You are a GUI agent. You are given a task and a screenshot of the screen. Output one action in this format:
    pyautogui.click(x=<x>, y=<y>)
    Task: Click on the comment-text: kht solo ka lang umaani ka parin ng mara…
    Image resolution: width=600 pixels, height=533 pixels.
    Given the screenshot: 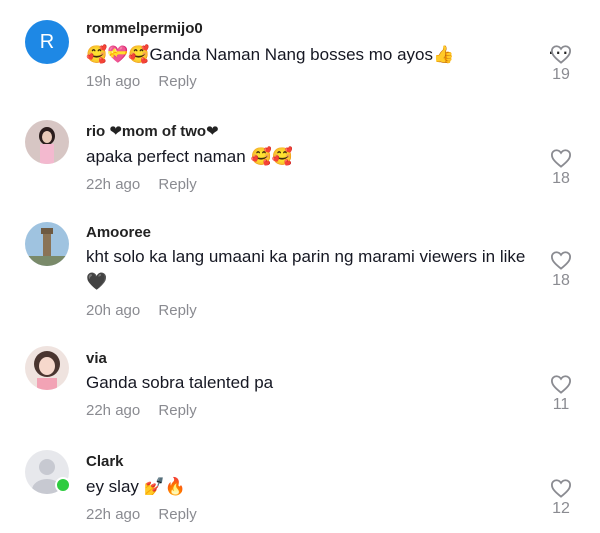 What is the action you would take?
    pyautogui.click(x=306, y=269)
    